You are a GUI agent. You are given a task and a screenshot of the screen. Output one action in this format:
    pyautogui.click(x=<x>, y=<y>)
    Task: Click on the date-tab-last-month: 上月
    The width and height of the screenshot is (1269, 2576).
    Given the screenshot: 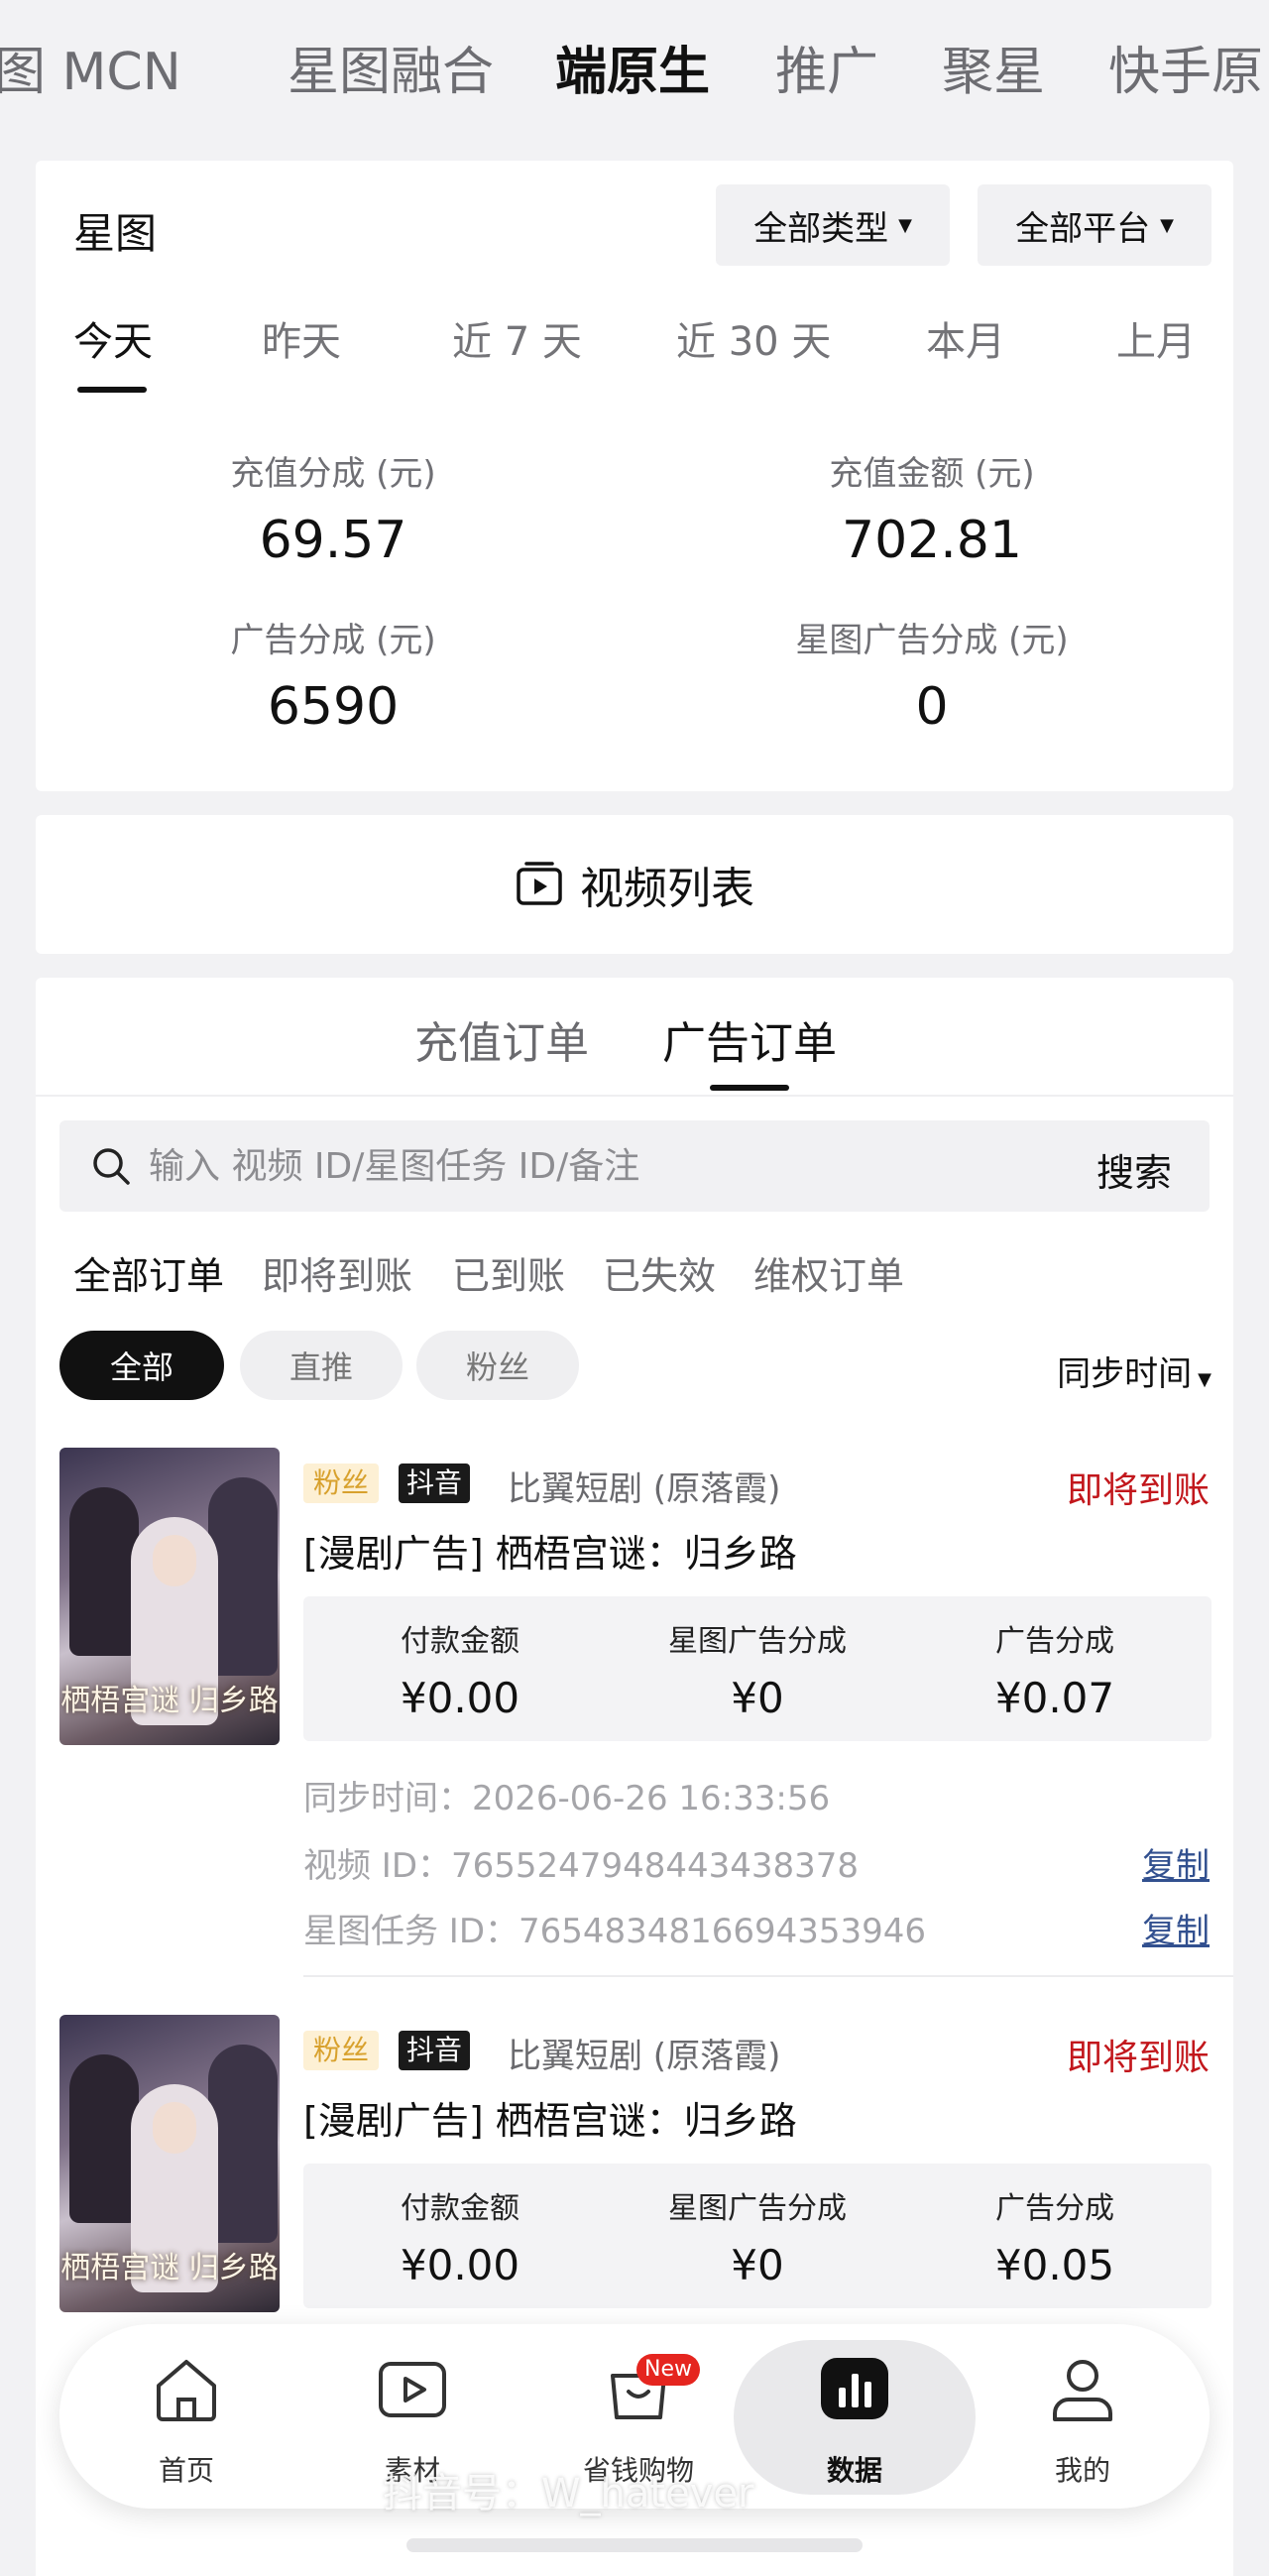 What is the action you would take?
    pyautogui.click(x=1156, y=338)
    